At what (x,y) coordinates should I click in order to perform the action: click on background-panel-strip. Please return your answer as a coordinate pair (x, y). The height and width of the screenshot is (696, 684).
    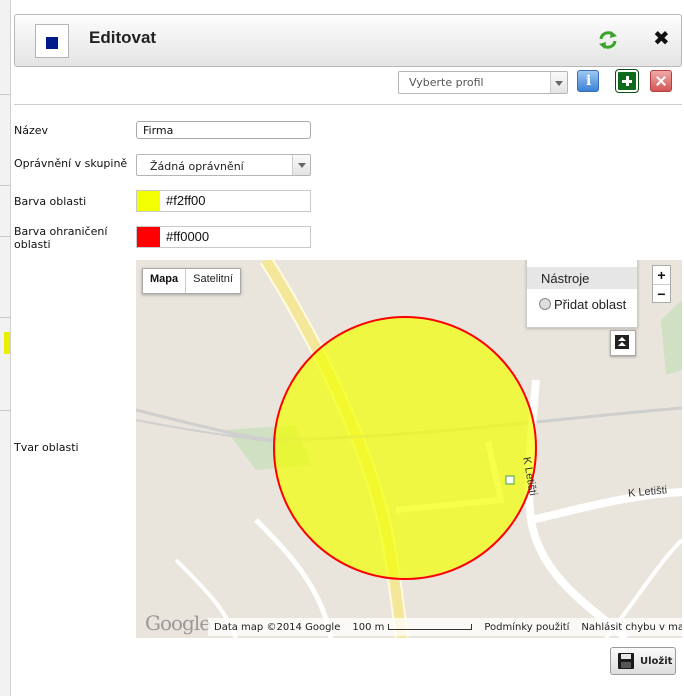
    Looking at the image, I should click on (5, 348).